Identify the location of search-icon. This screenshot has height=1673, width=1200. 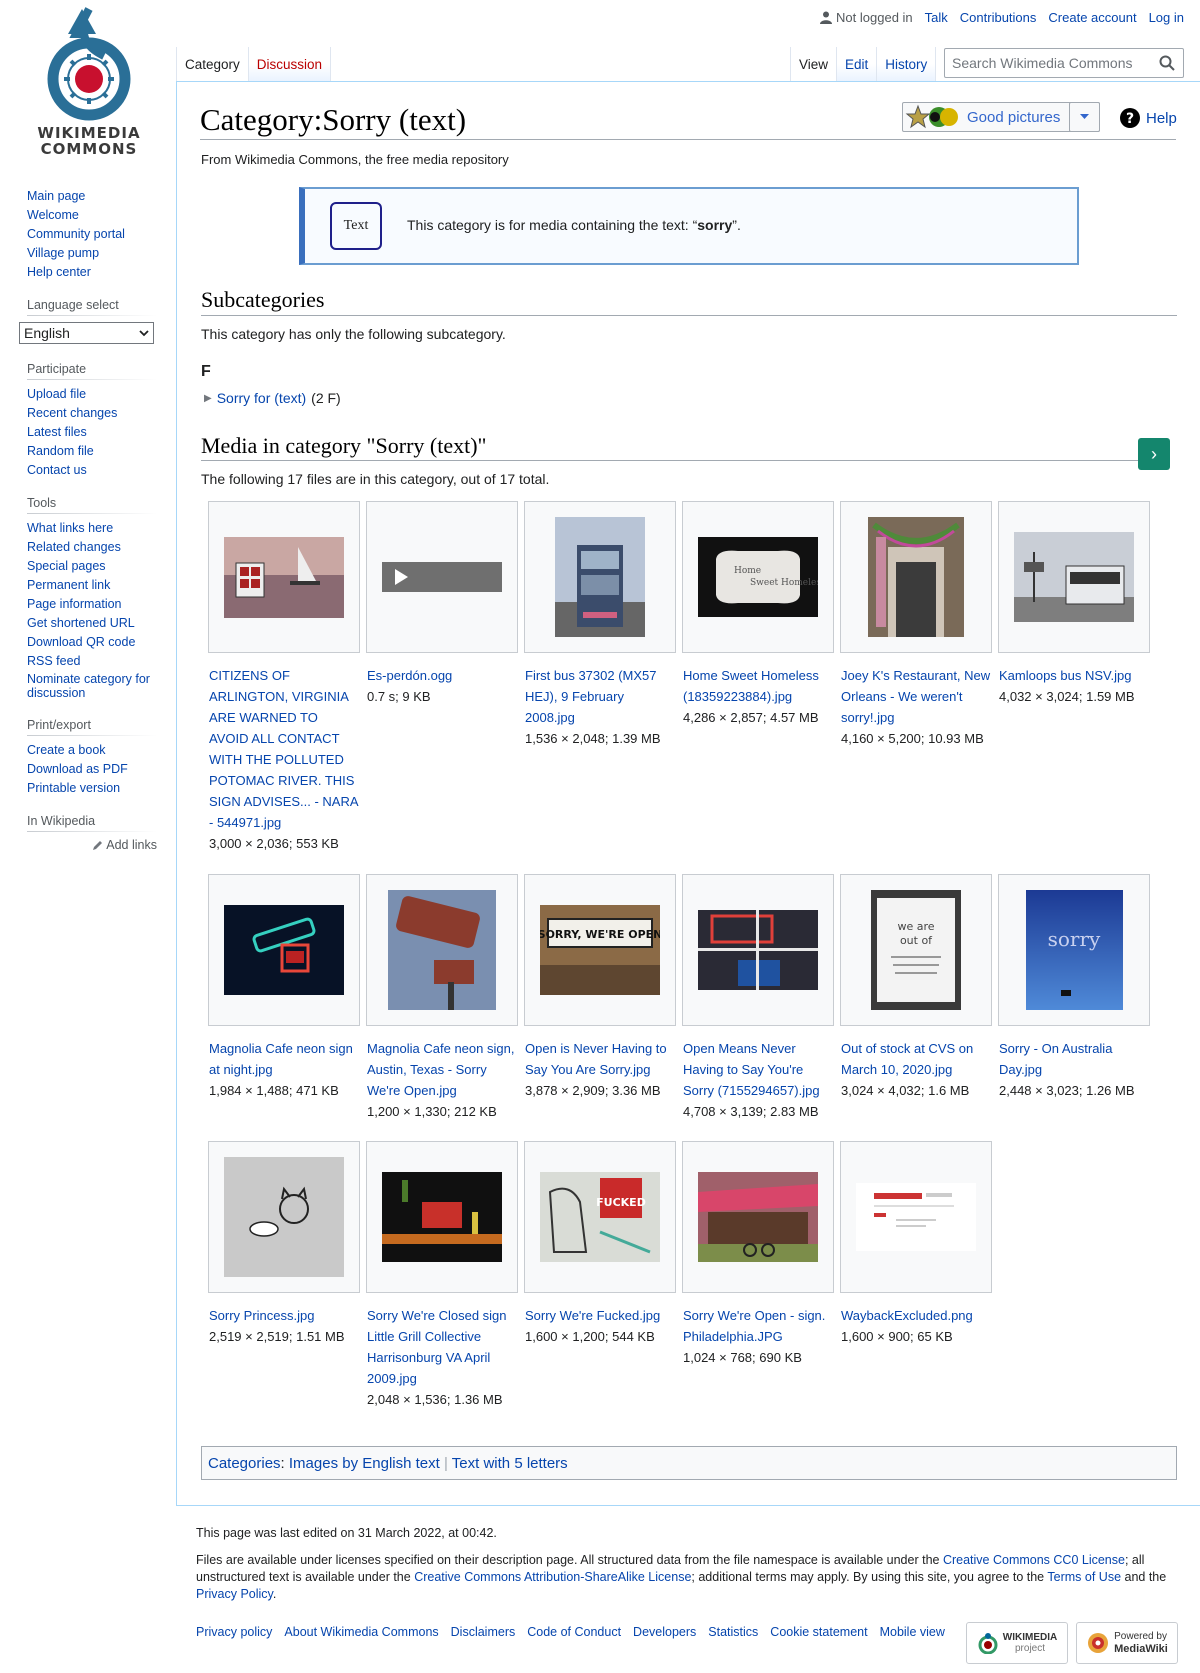
(1167, 63).